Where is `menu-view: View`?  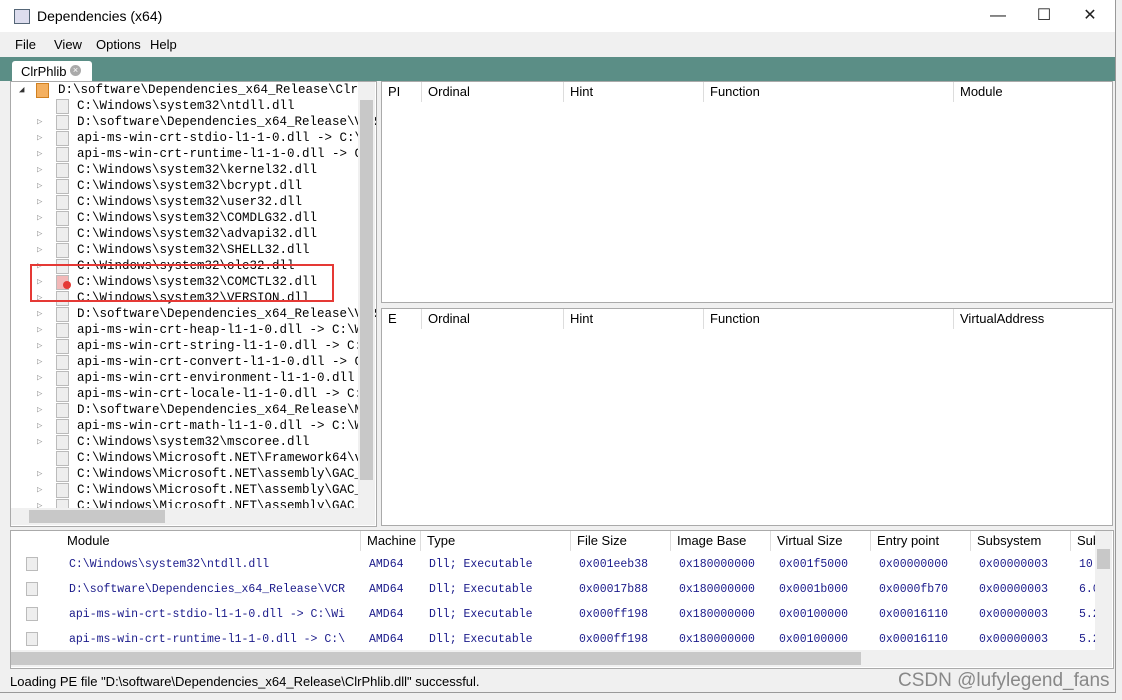 menu-view: View is located at coordinates (68, 44).